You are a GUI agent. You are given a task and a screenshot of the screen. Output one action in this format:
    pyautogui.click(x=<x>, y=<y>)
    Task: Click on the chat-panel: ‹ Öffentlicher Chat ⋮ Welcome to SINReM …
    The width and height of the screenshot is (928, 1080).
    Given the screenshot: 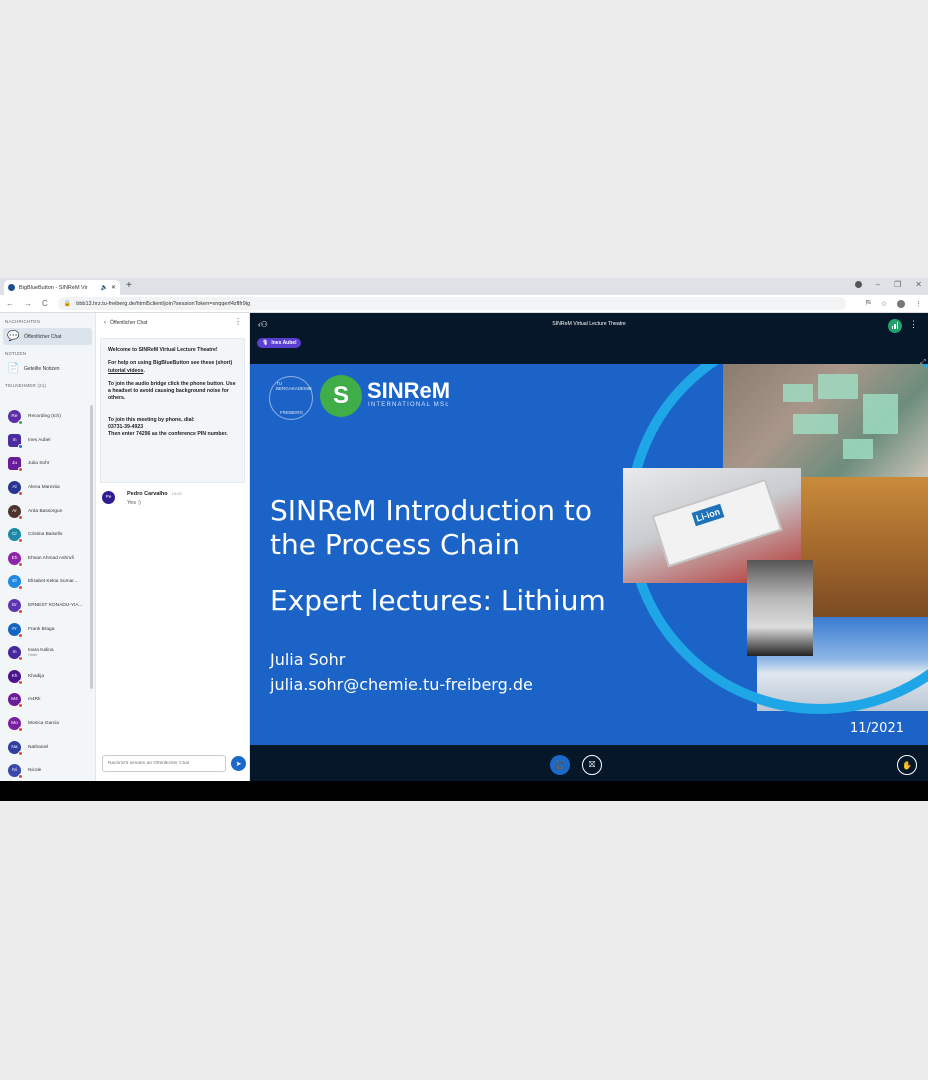 What is the action you would take?
    pyautogui.click(x=173, y=547)
    